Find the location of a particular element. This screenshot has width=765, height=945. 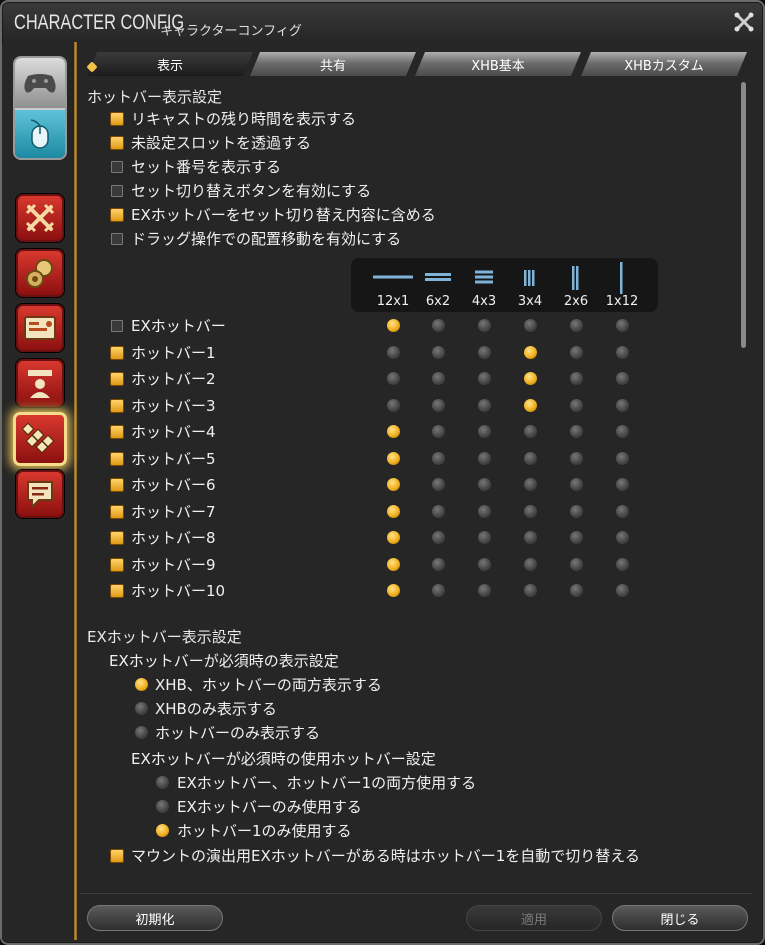

tab-xhb-basic: XHB基本 is located at coordinates (498, 64).